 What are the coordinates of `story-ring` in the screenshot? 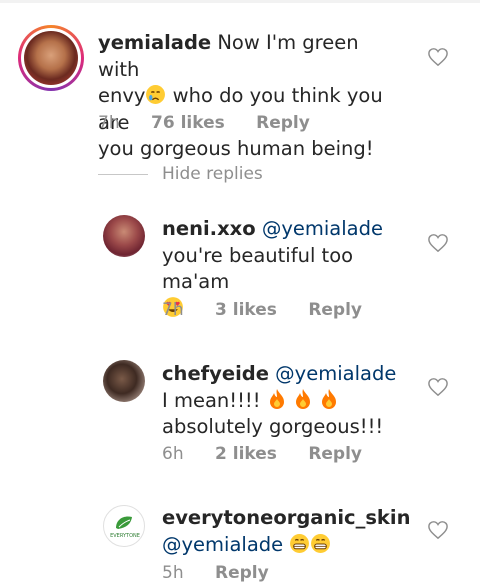 It's located at (51, 58).